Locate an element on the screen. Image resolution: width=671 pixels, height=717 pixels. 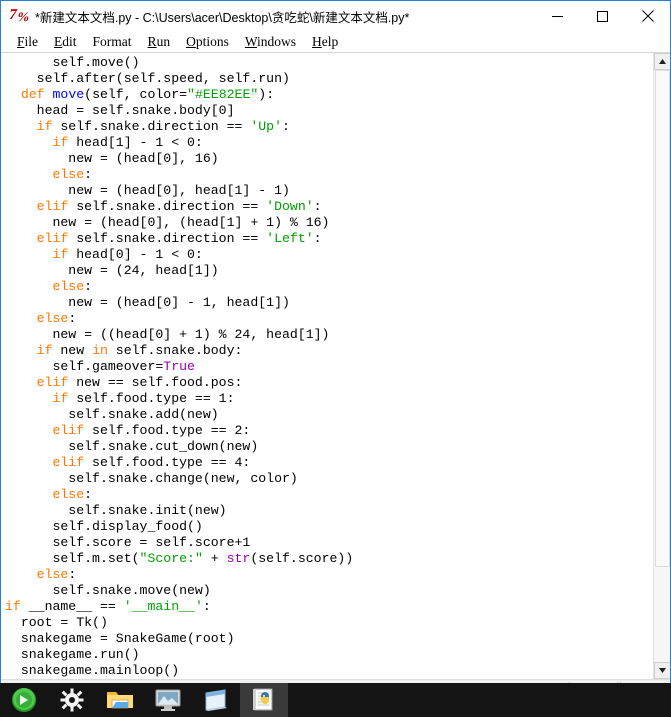
code-token: head = self.snake.body[0] is located at coordinates (120, 110).